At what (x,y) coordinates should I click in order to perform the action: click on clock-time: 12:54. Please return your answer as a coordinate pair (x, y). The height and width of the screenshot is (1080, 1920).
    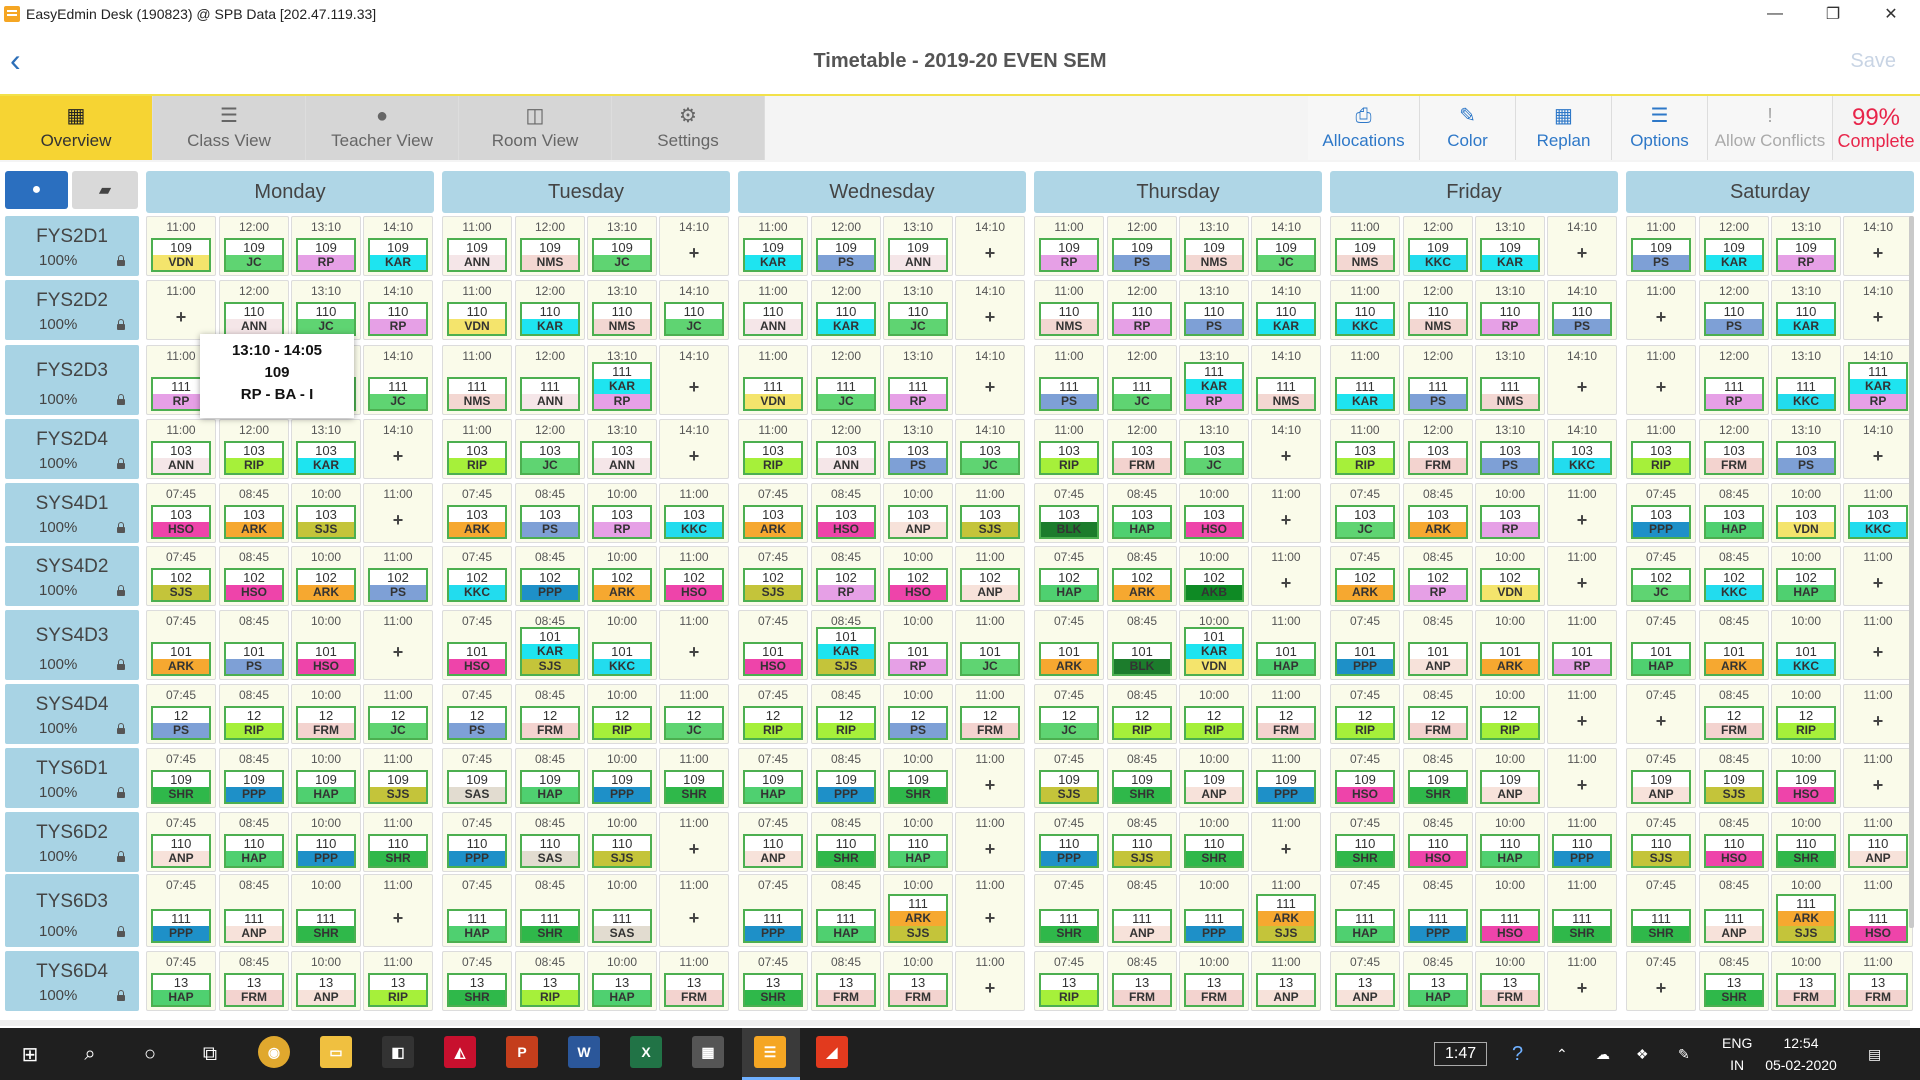
    Looking at the image, I should click on (1800, 1043).